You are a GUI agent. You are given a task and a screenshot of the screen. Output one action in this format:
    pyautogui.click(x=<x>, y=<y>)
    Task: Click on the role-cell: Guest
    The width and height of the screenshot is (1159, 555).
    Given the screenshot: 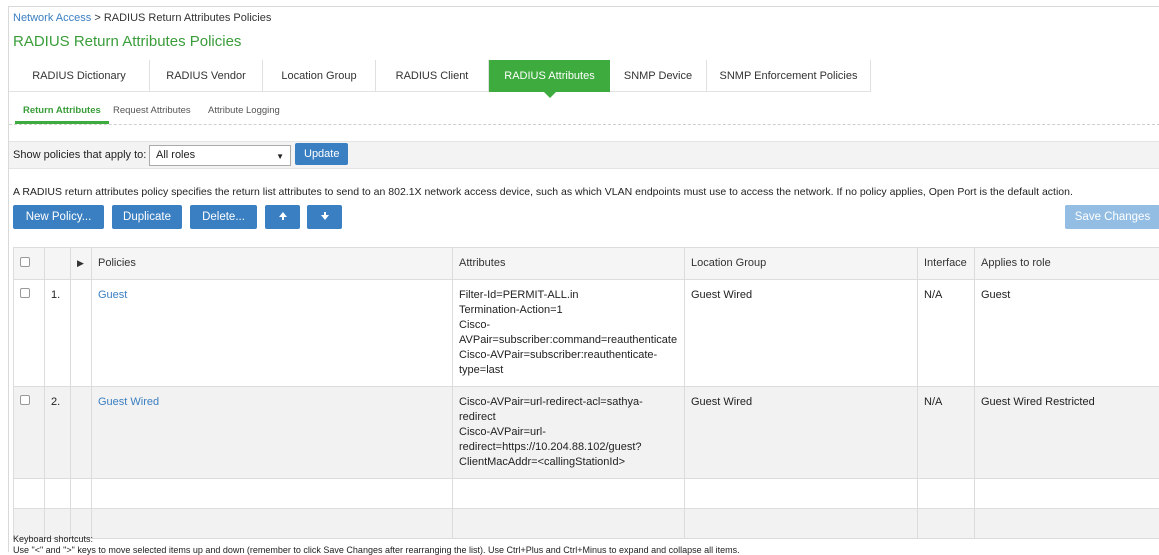 What is the action you would take?
    pyautogui.click(x=1067, y=333)
    